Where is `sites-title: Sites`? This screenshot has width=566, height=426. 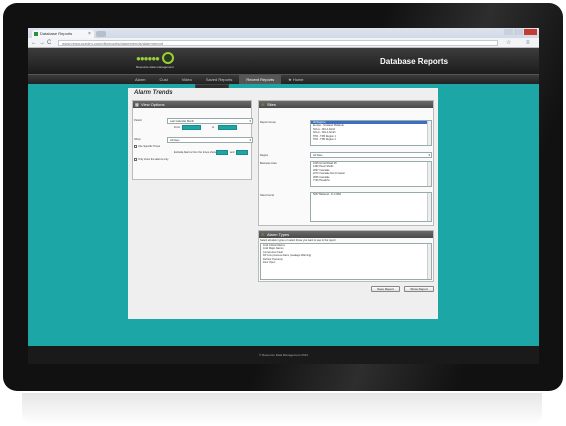
sites-title: Sites is located at coordinates (271, 104).